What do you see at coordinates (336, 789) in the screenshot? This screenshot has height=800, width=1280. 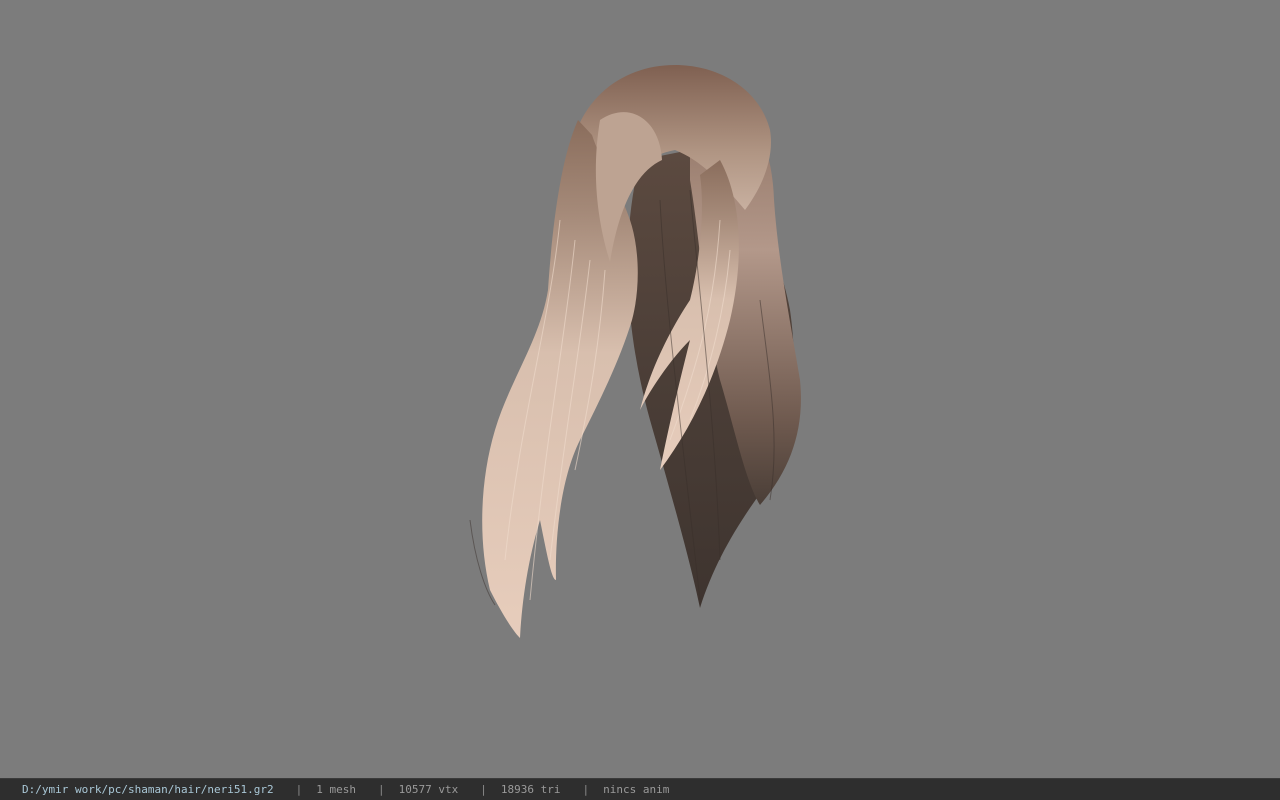 I see `mesh-count-label: 1 mesh` at bounding box center [336, 789].